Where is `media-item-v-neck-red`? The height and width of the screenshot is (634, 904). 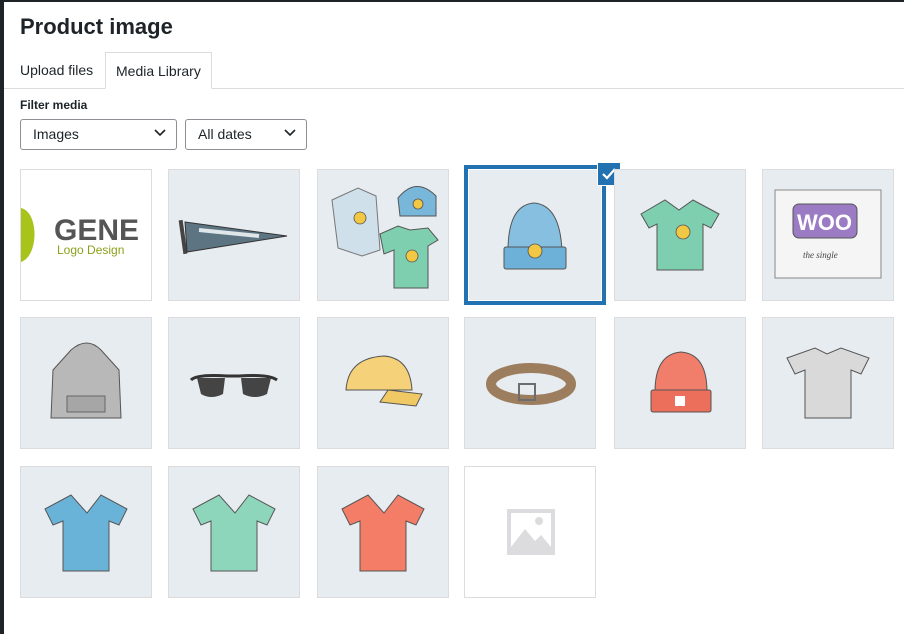
media-item-v-neck-red is located at coordinates (383, 532).